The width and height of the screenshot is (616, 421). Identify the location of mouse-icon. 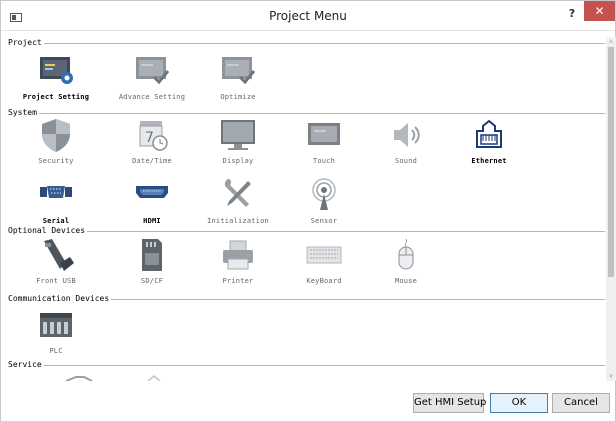
(406, 254).